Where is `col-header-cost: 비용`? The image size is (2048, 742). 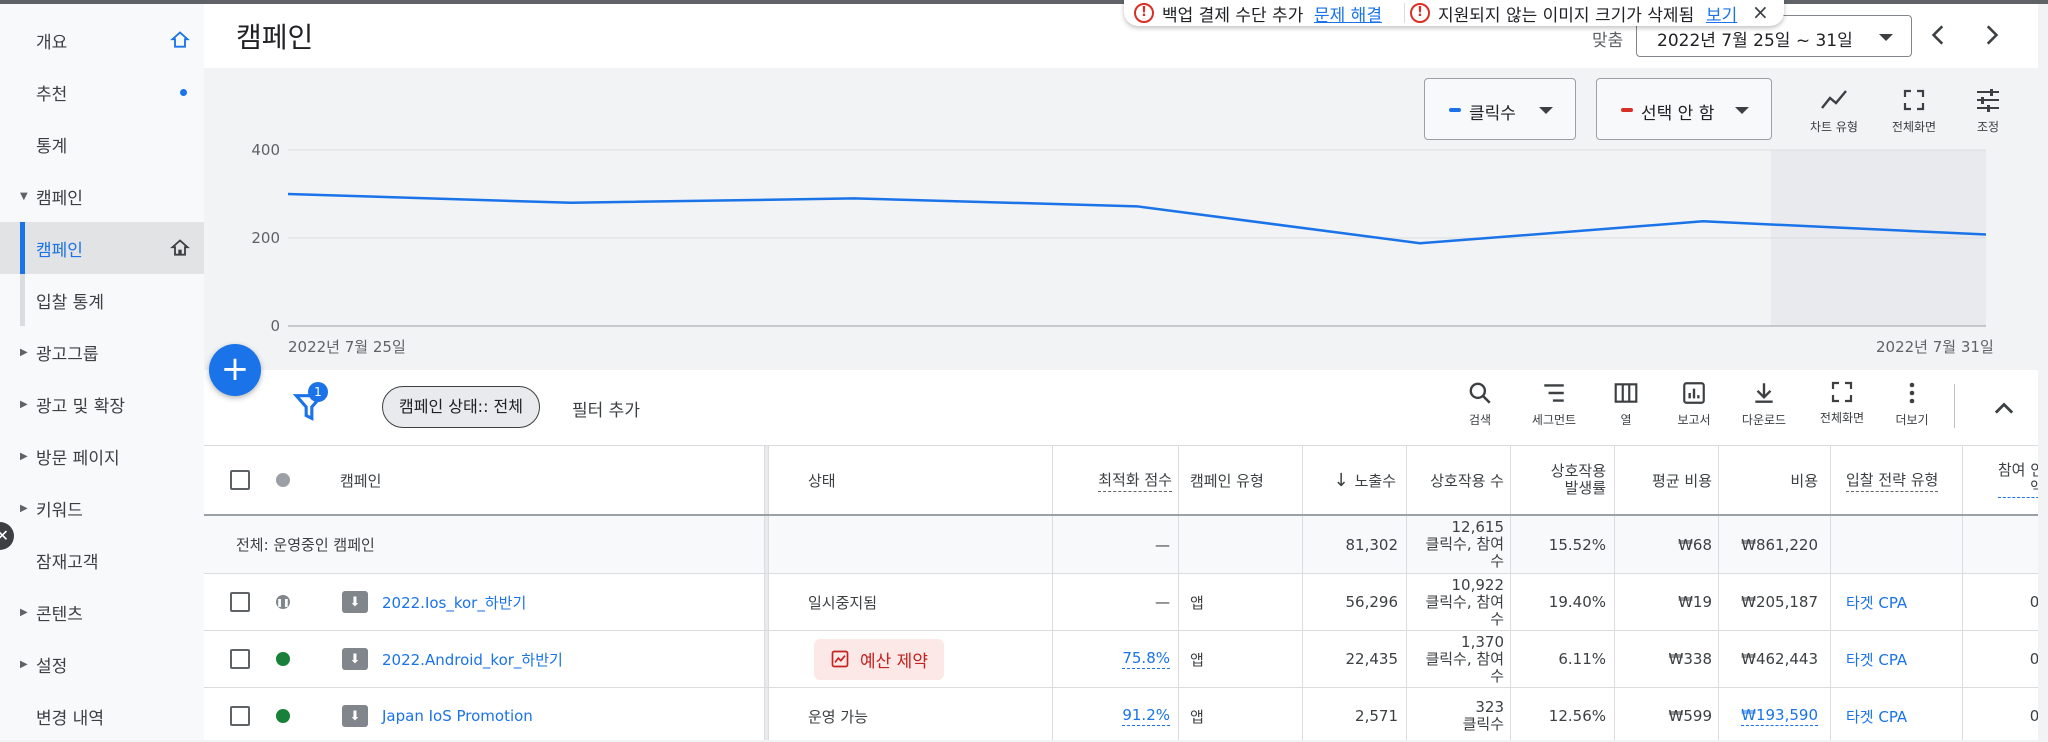
col-header-cost: 비용 is located at coordinates (1769, 480).